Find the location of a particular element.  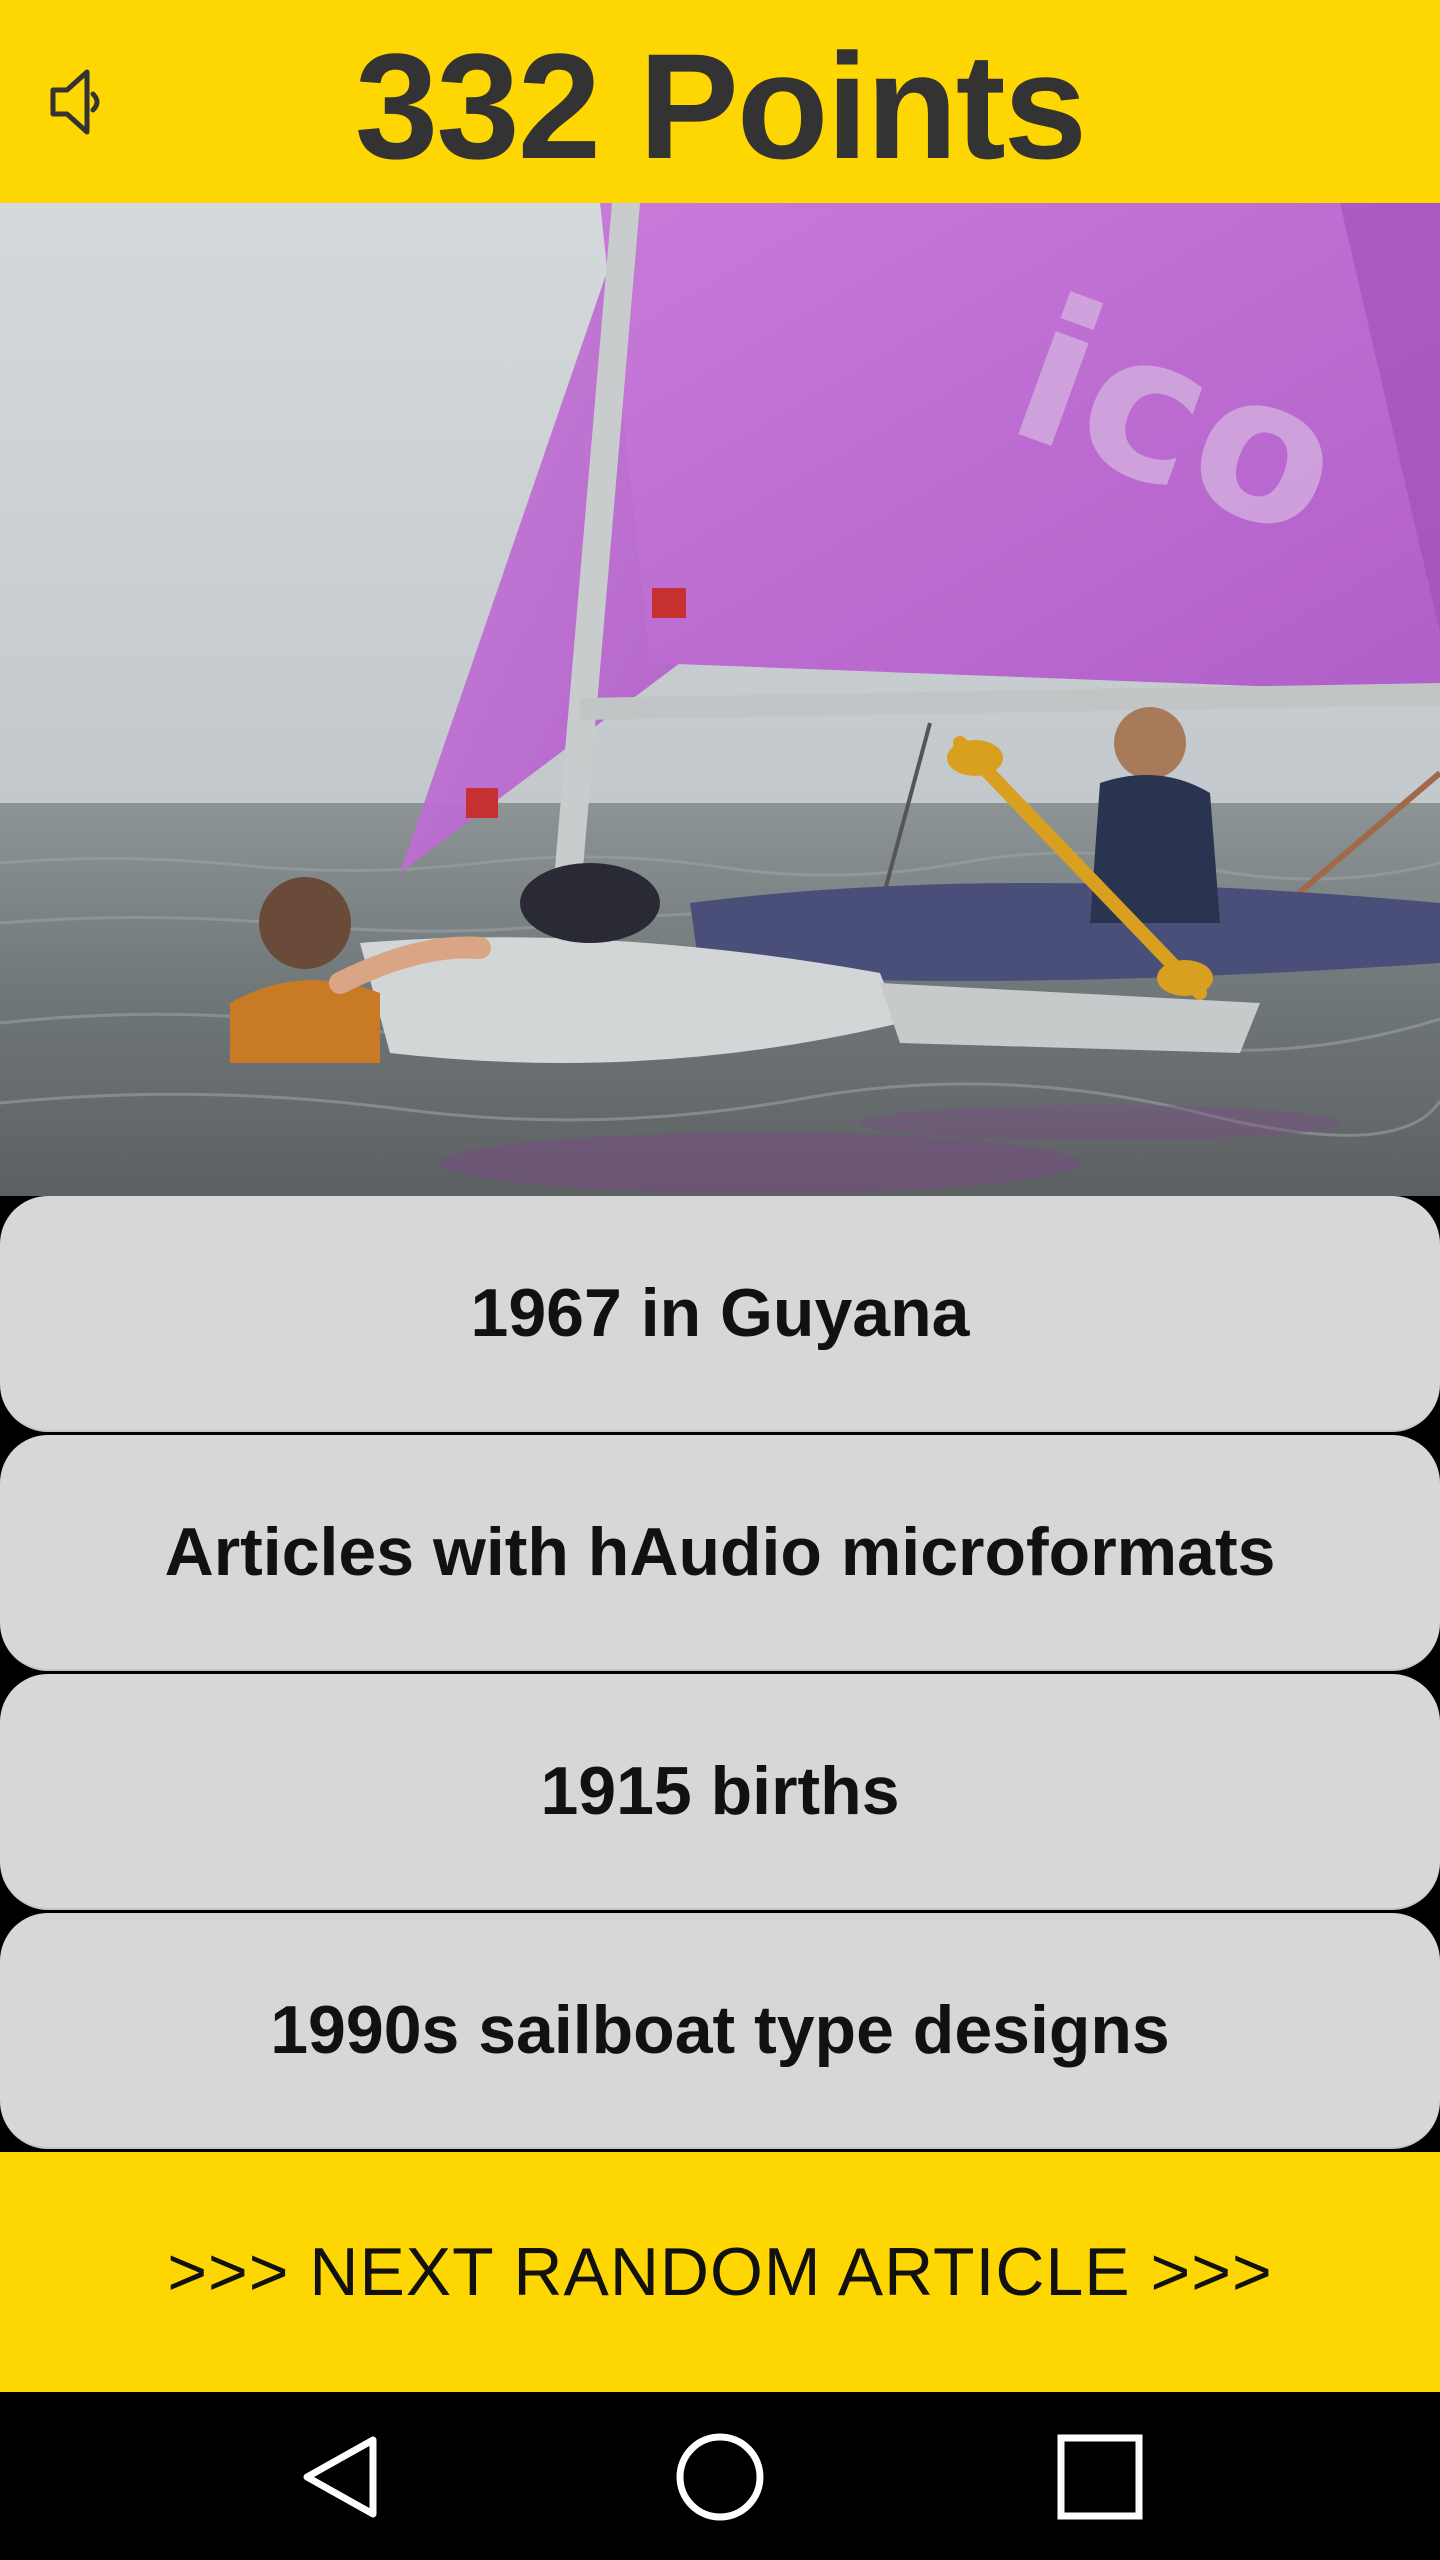

nav-home-button is located at coordinates (720, 2477).